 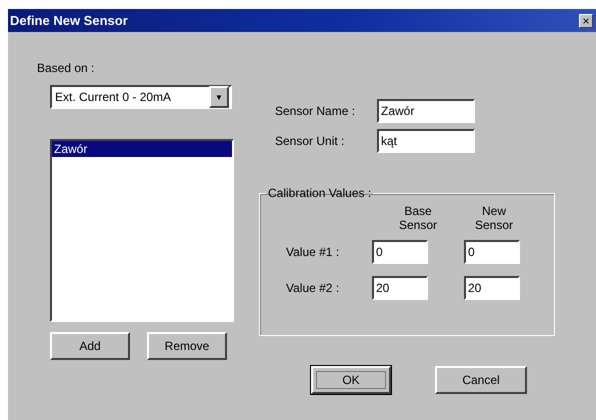 What do you see at coordinates (494, 218) in the screenshot?
I see `column-header: New Sensor` at bounding box center [494, 218].